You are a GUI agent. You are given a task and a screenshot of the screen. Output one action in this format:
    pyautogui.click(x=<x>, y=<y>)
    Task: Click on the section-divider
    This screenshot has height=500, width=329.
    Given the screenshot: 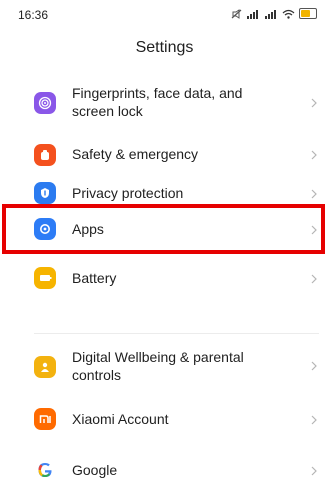 What is the action you would take?
    pyautogui.click(x=176, y=333)
    